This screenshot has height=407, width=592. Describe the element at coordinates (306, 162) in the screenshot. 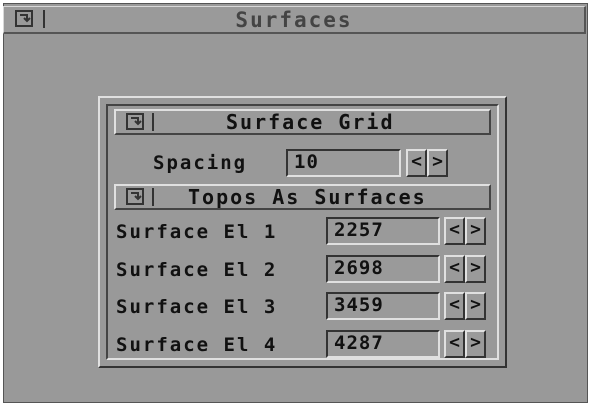

I see `spacing-value: 10` at that location.